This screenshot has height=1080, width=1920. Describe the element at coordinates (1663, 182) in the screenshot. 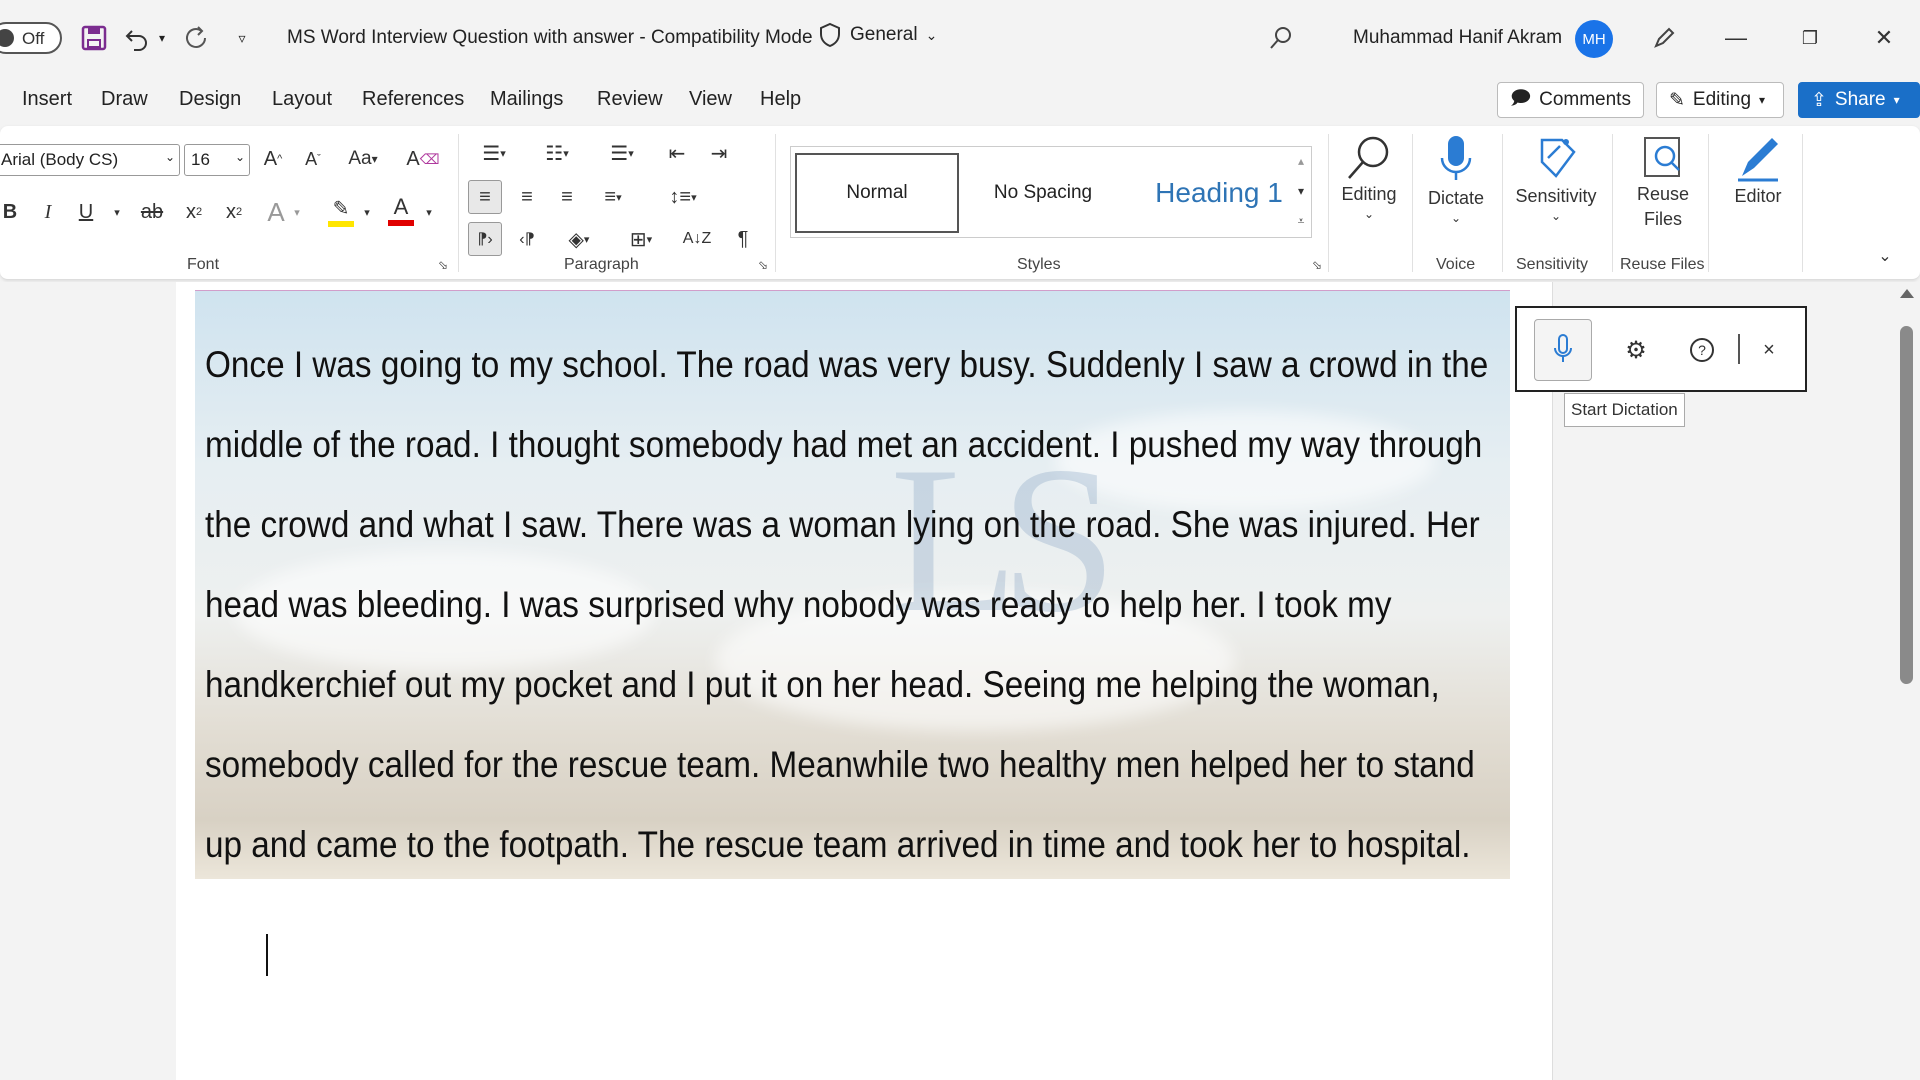

I see `reuse-files-button: Reuse Files` at that location.